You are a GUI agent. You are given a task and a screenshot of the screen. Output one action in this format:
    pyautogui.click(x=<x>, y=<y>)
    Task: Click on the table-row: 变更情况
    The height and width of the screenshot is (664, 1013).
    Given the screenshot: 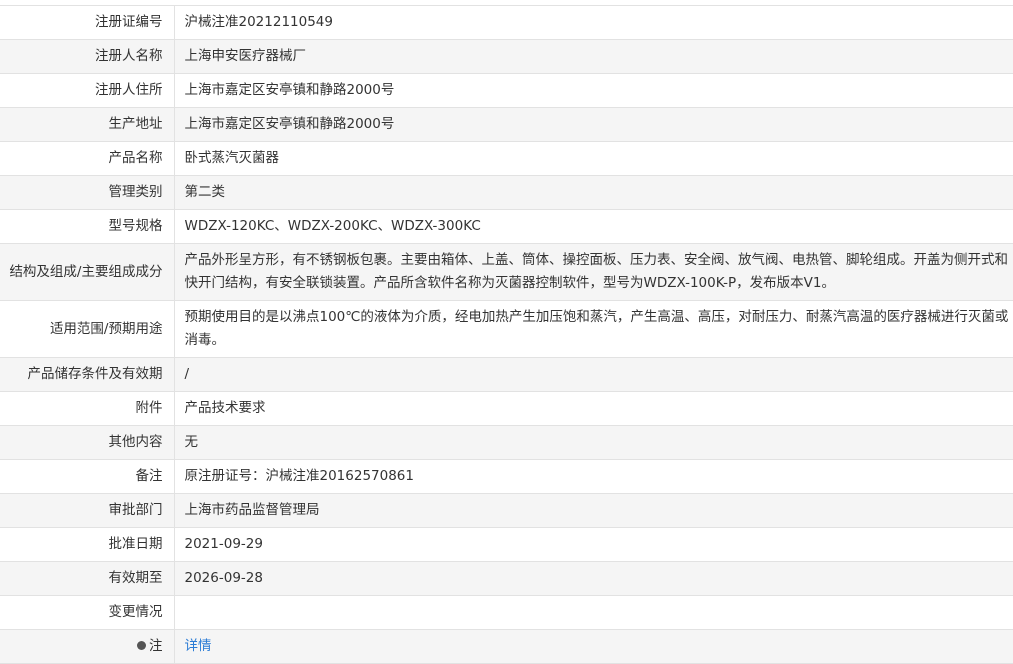 What is the action you would take?
    pyautogui.click(x=506, y=612)
    